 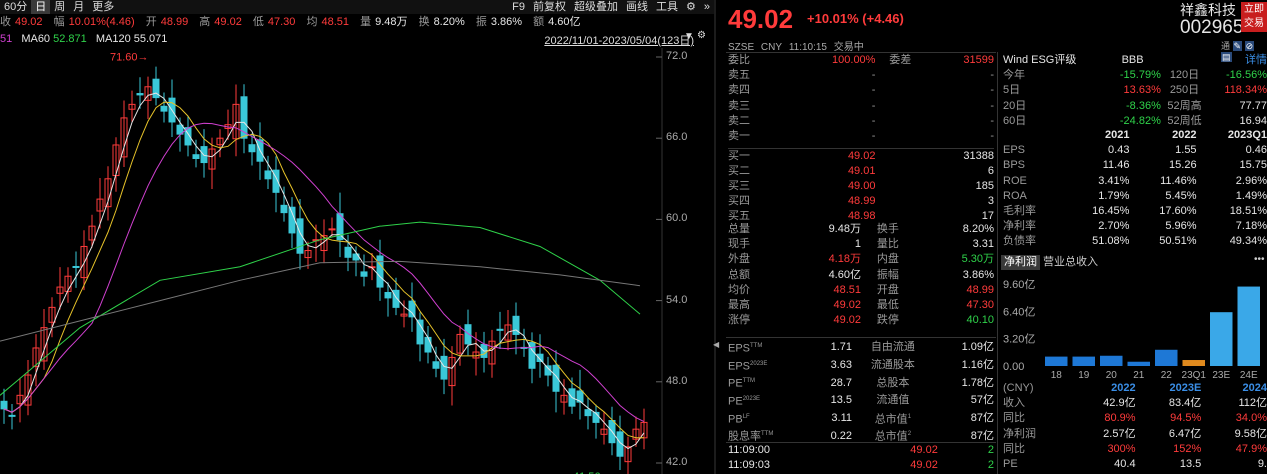 I want to click on date-range: 2022/11/01-2023/05/04(123日), so click(x=619, y=40).